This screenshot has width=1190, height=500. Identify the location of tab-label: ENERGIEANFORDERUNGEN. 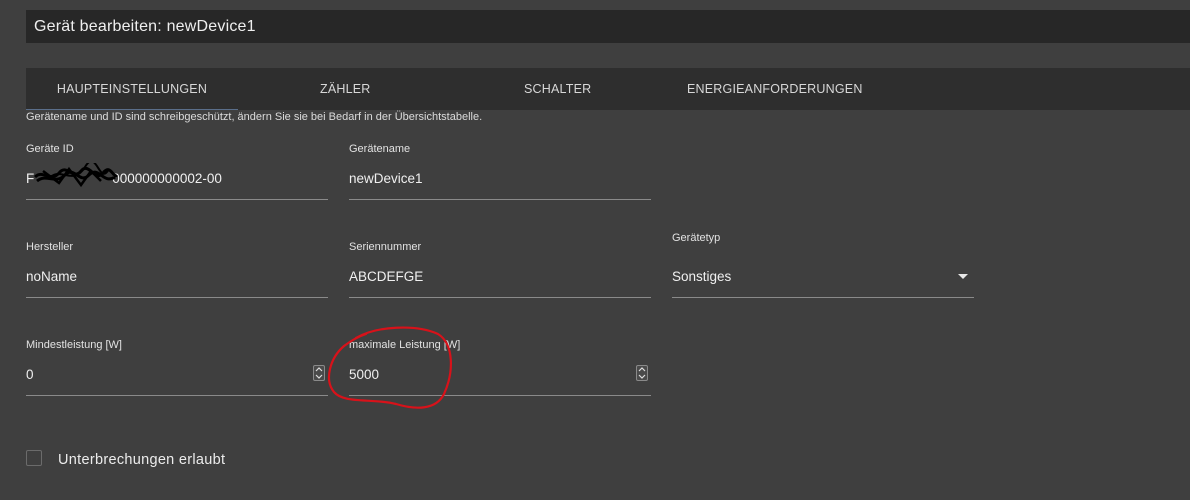
(775, 89).